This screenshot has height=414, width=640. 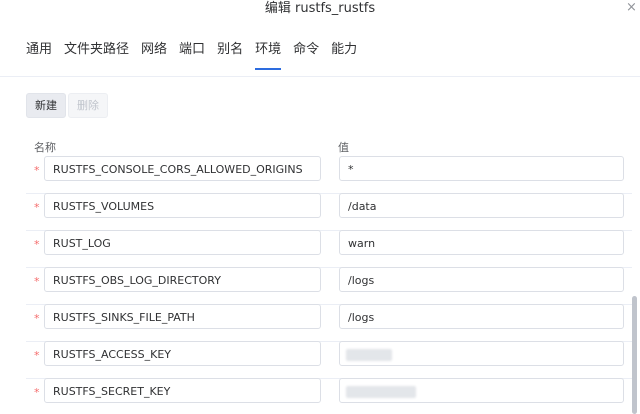 What do you see at coordinates (230, 52) in the screenshot?
I see `tab-aliases: 别名` at bounding box center [230, 52].